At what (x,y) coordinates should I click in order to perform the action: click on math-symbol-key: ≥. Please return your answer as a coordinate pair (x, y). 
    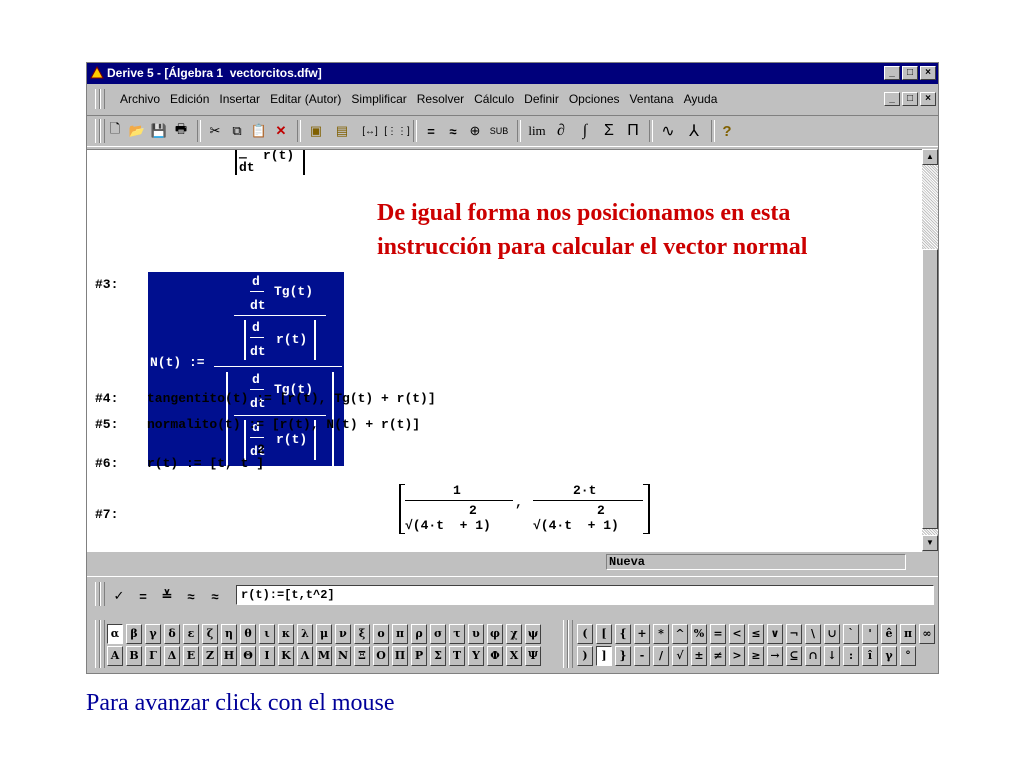
    Looking at the image, I should click on (756, 656).